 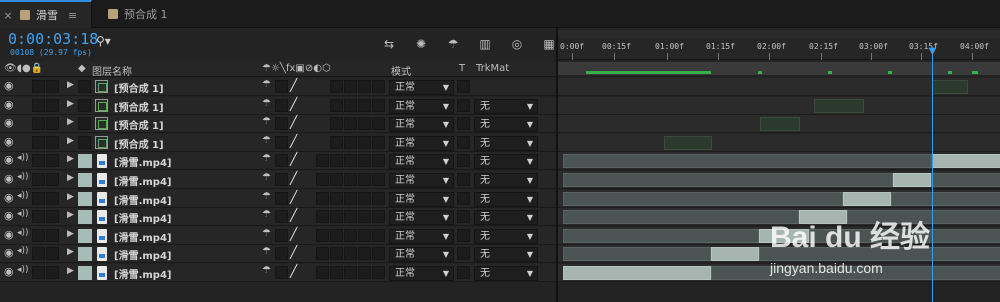 I want to click on time-navigator, so click(x=779, y=34).